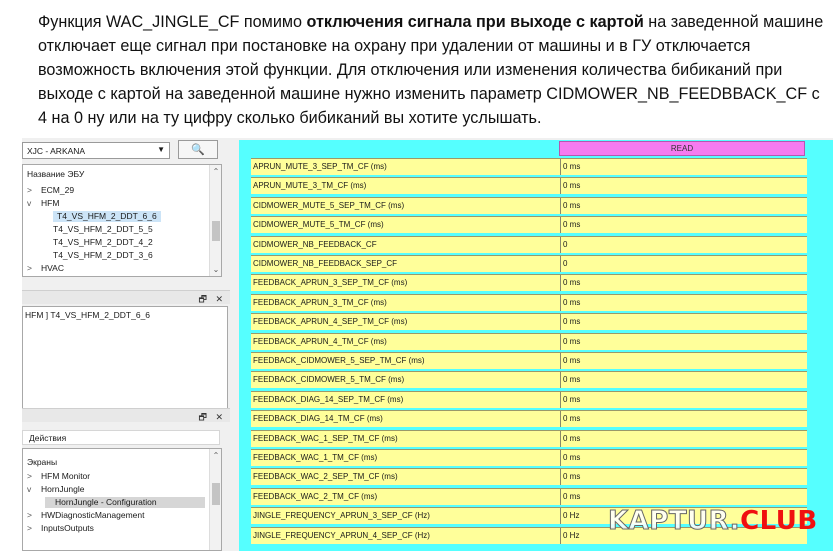 The width and height of the screenshot is (833, 551). I want to click on parameter-name: APRUN_MUTE_3_TM_CF (ms), so click(406, 186).